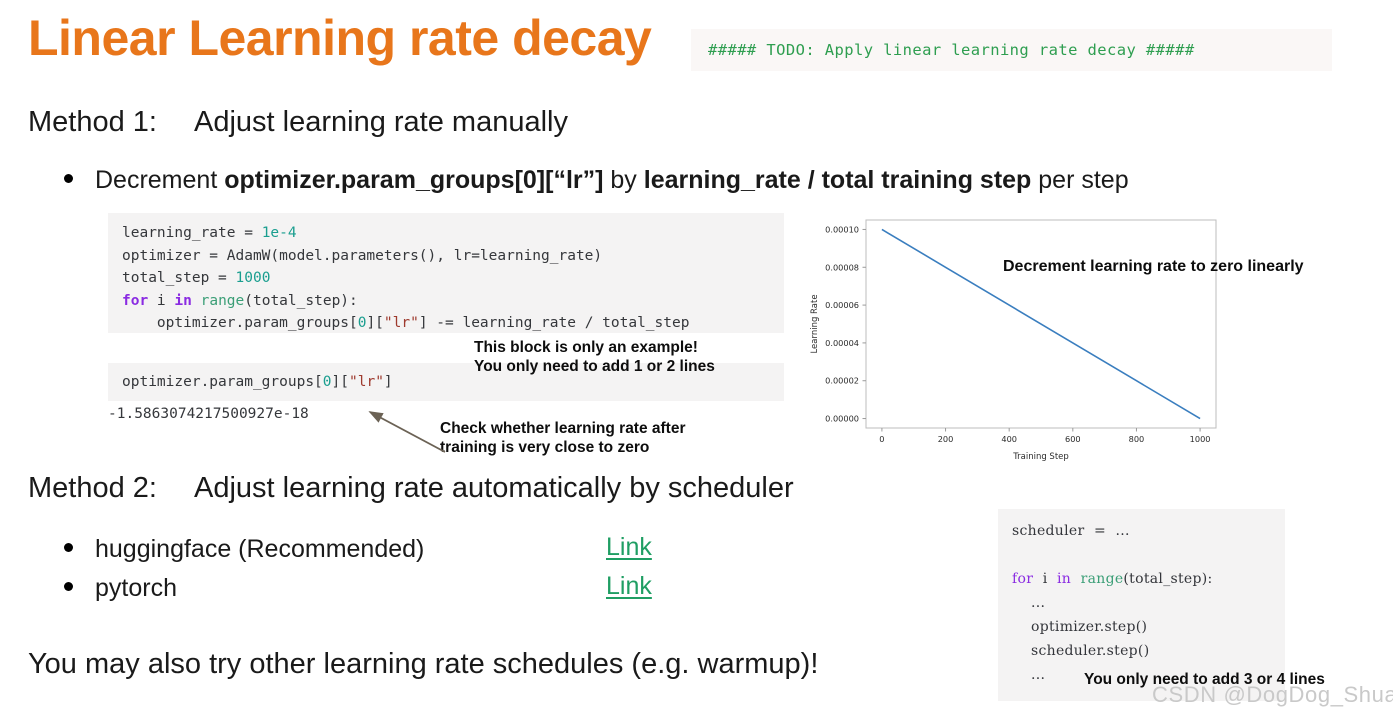 The width and height of the screenshot is (1393, 710). What do you see at coordinates (842, 419) in the screenshot?
I see `chart-y-tick-label: 0.00000` at bounding box center [842, 419].